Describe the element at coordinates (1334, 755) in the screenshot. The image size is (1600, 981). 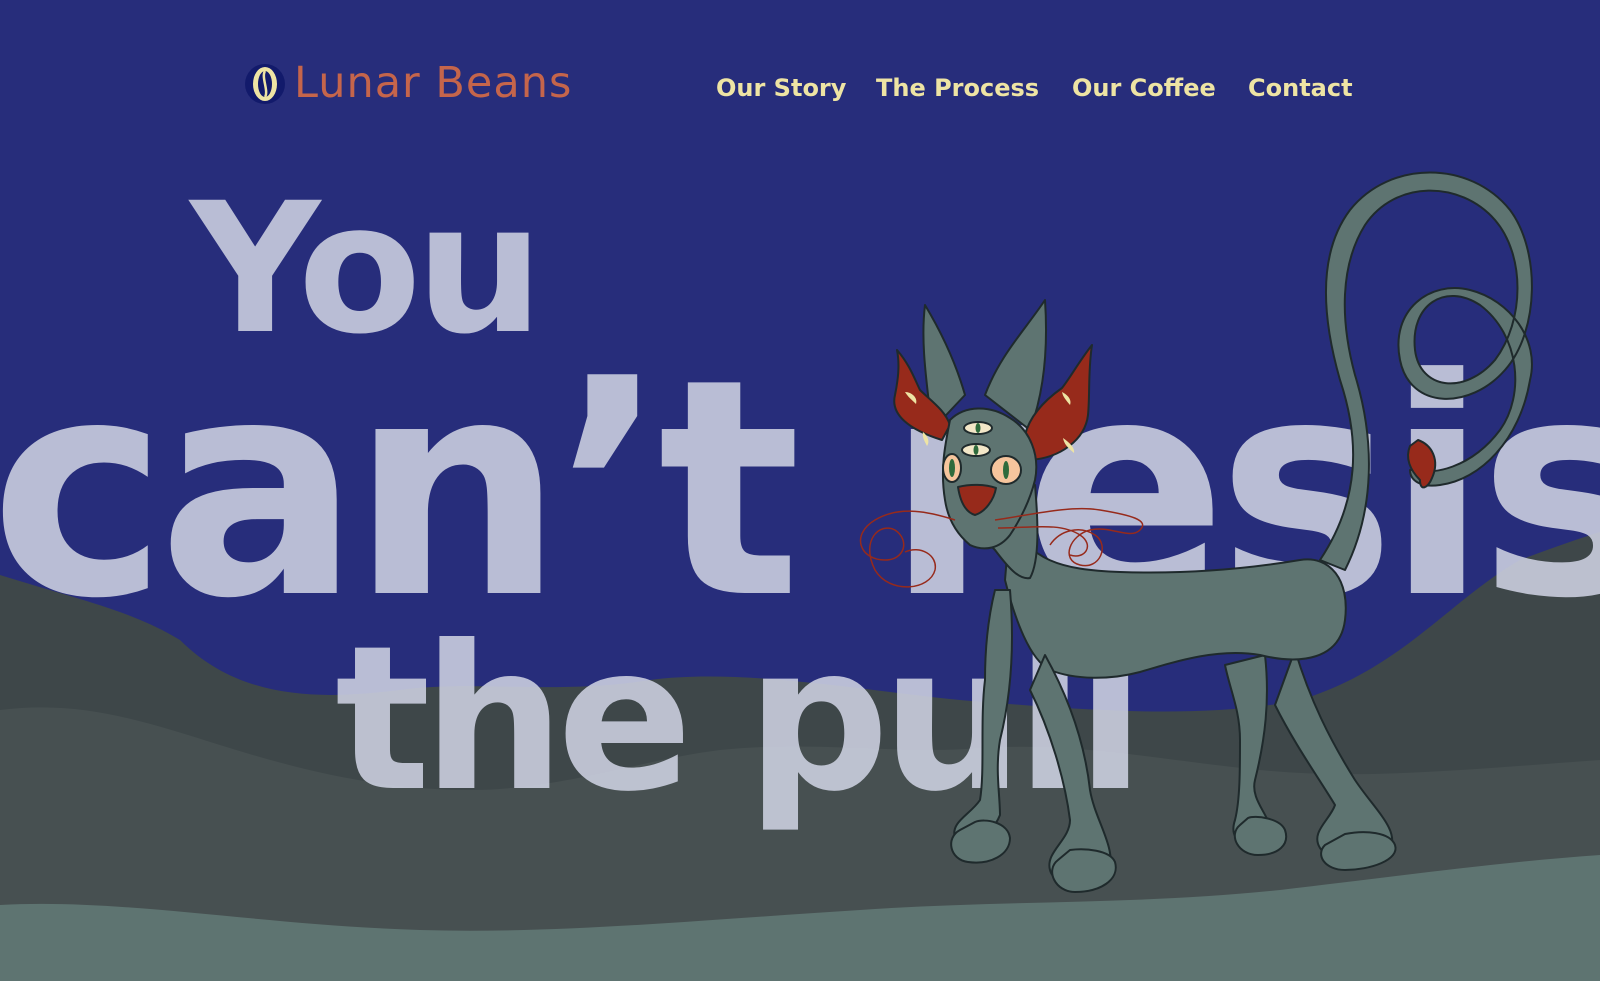
I see `cat-back-leg-right` at that location.